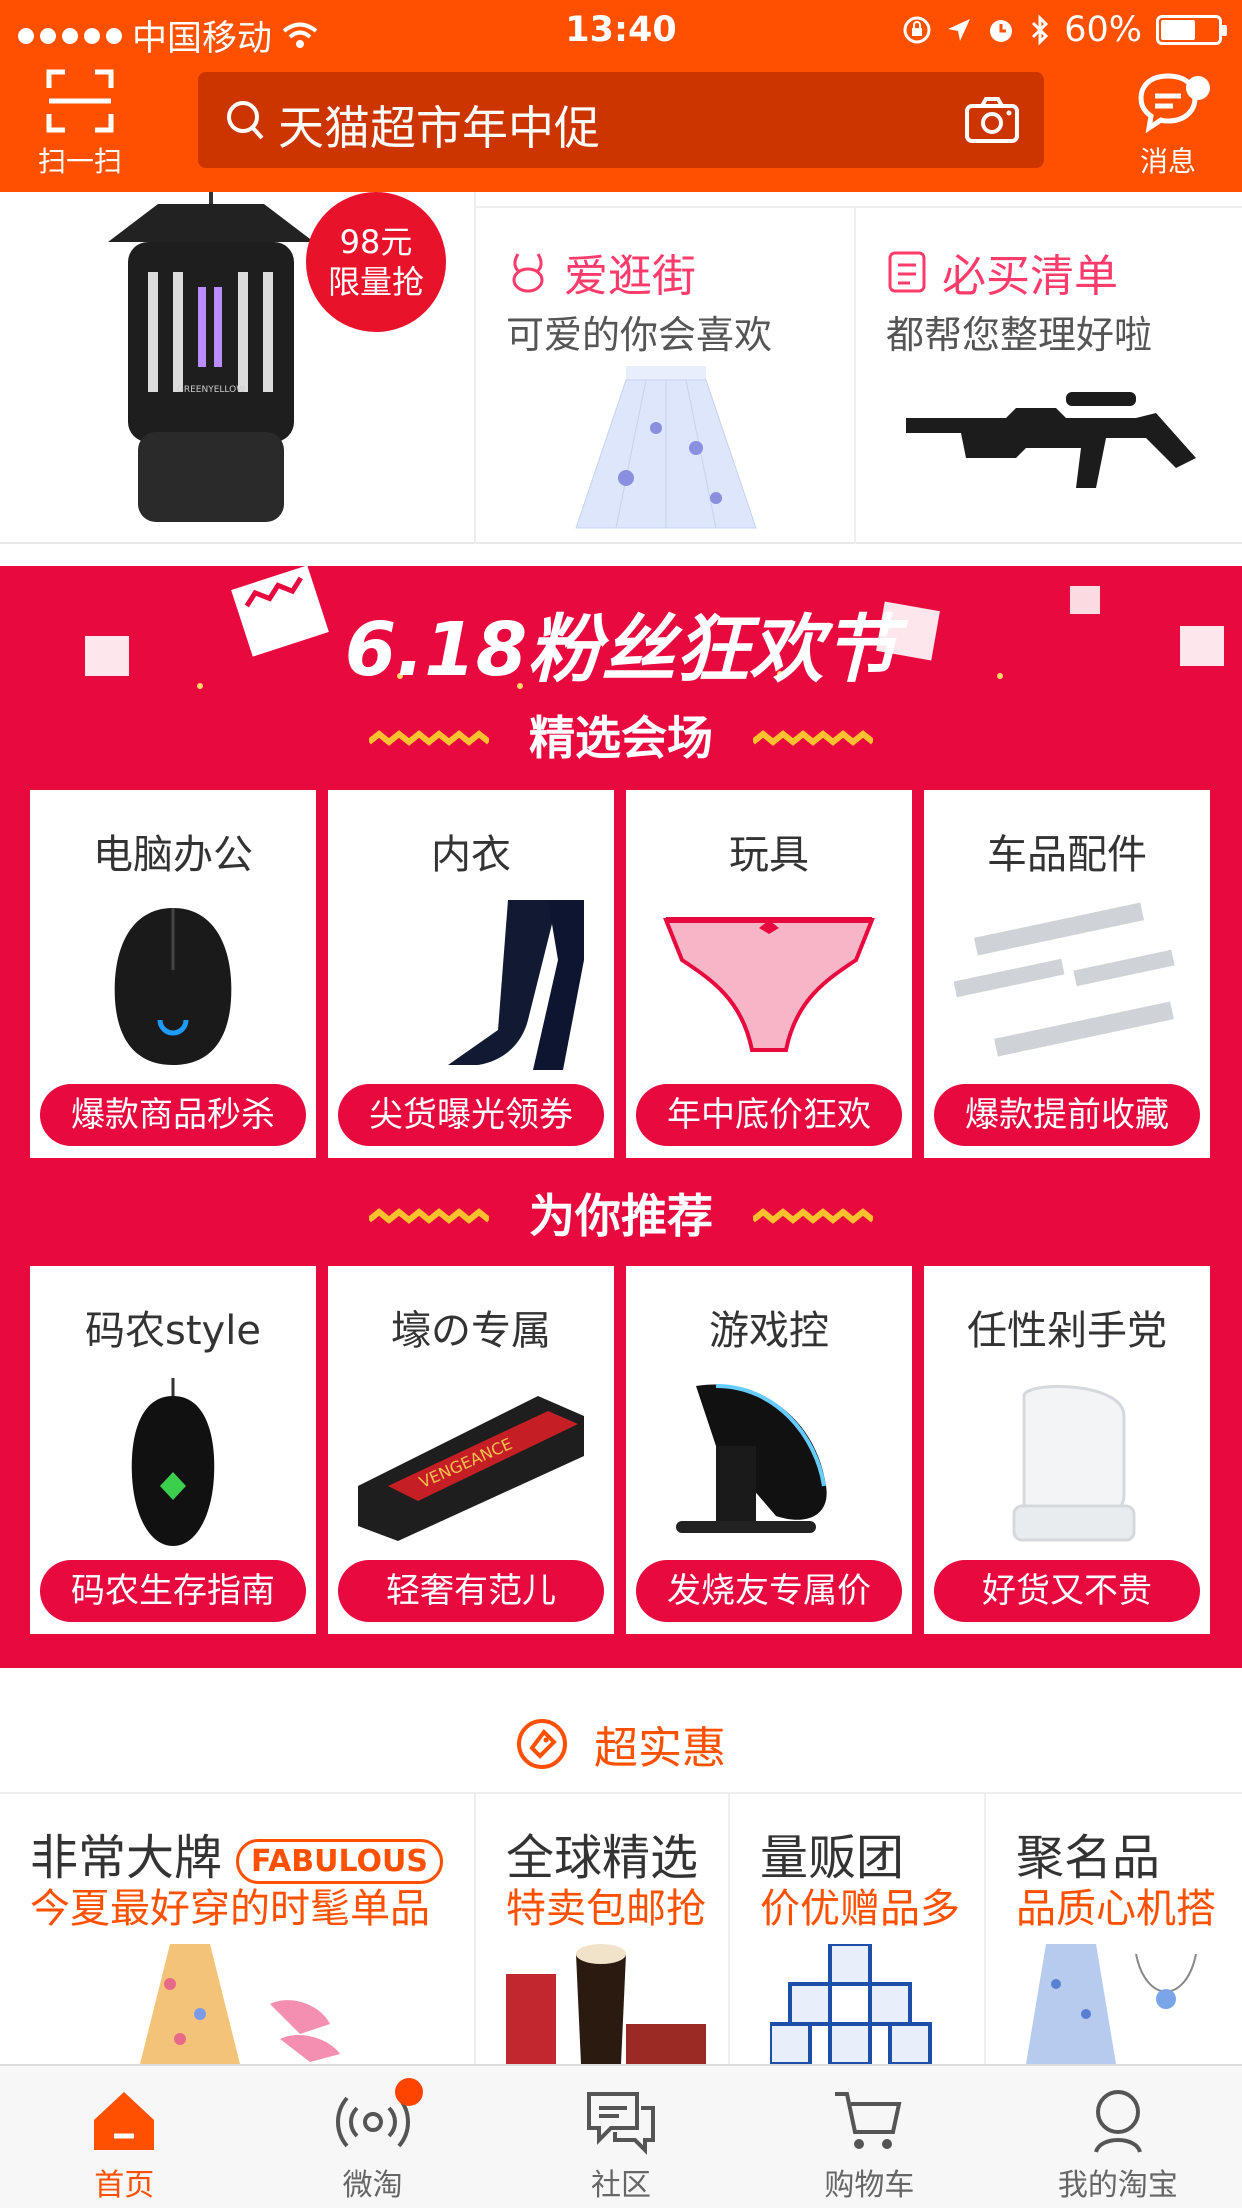 This screenshot has width=1242, height=2208. What do you see at coordinates (630, 276) in the screenshot?
I see `promo-title-text: 爱逛街` at bounding box center [630, 276].